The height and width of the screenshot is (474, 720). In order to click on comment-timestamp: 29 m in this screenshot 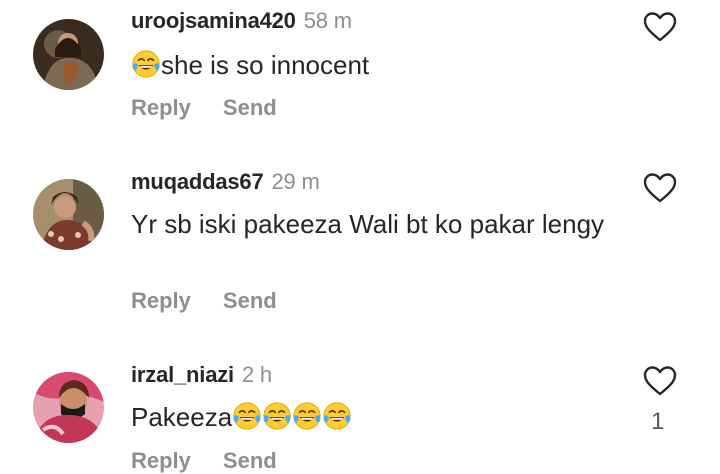, I will do `click(295, 181)`.